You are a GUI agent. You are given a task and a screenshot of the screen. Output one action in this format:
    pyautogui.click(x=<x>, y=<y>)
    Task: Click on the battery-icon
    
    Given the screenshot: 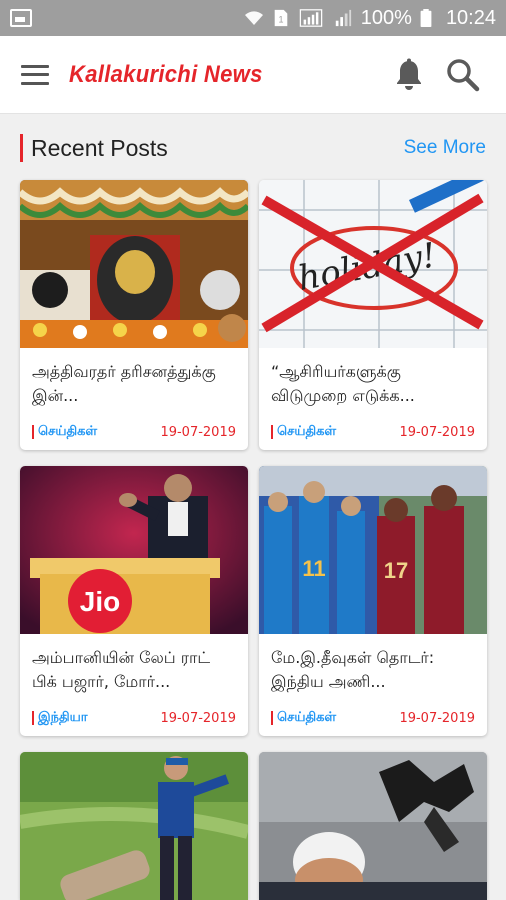 What is the action you would take?
    pyautogui.click(x=426, y=18)
    